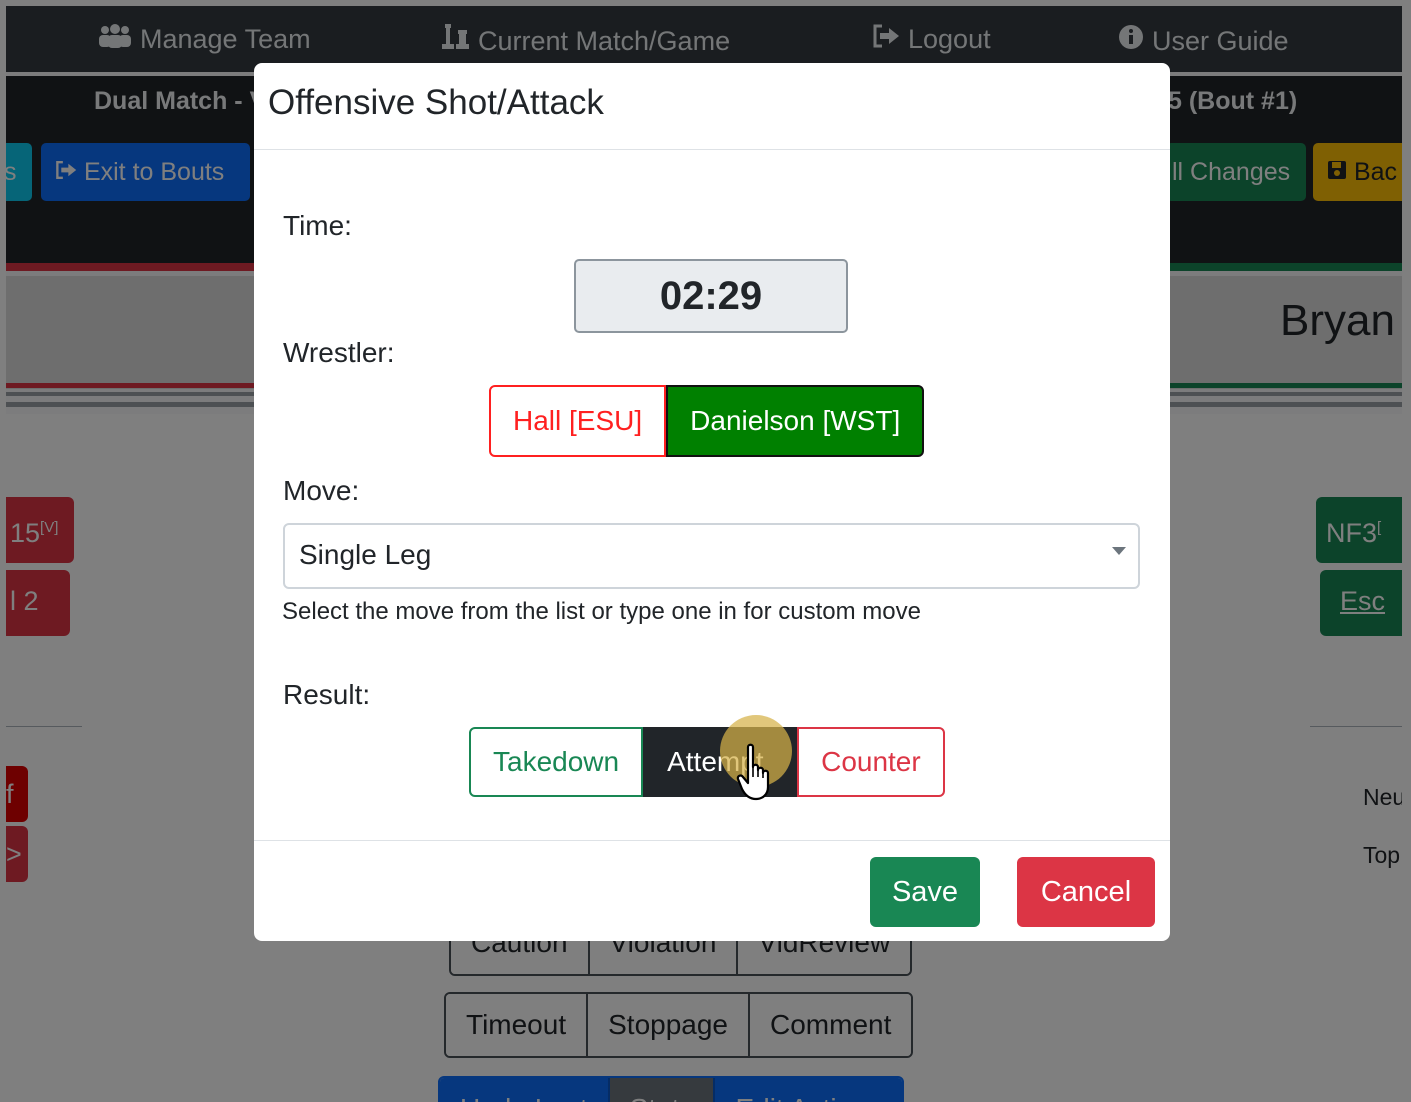  Describe the element at coordinates (556, 762) in the screenshot. I see `result-takedown-button: Takedown` at that location.